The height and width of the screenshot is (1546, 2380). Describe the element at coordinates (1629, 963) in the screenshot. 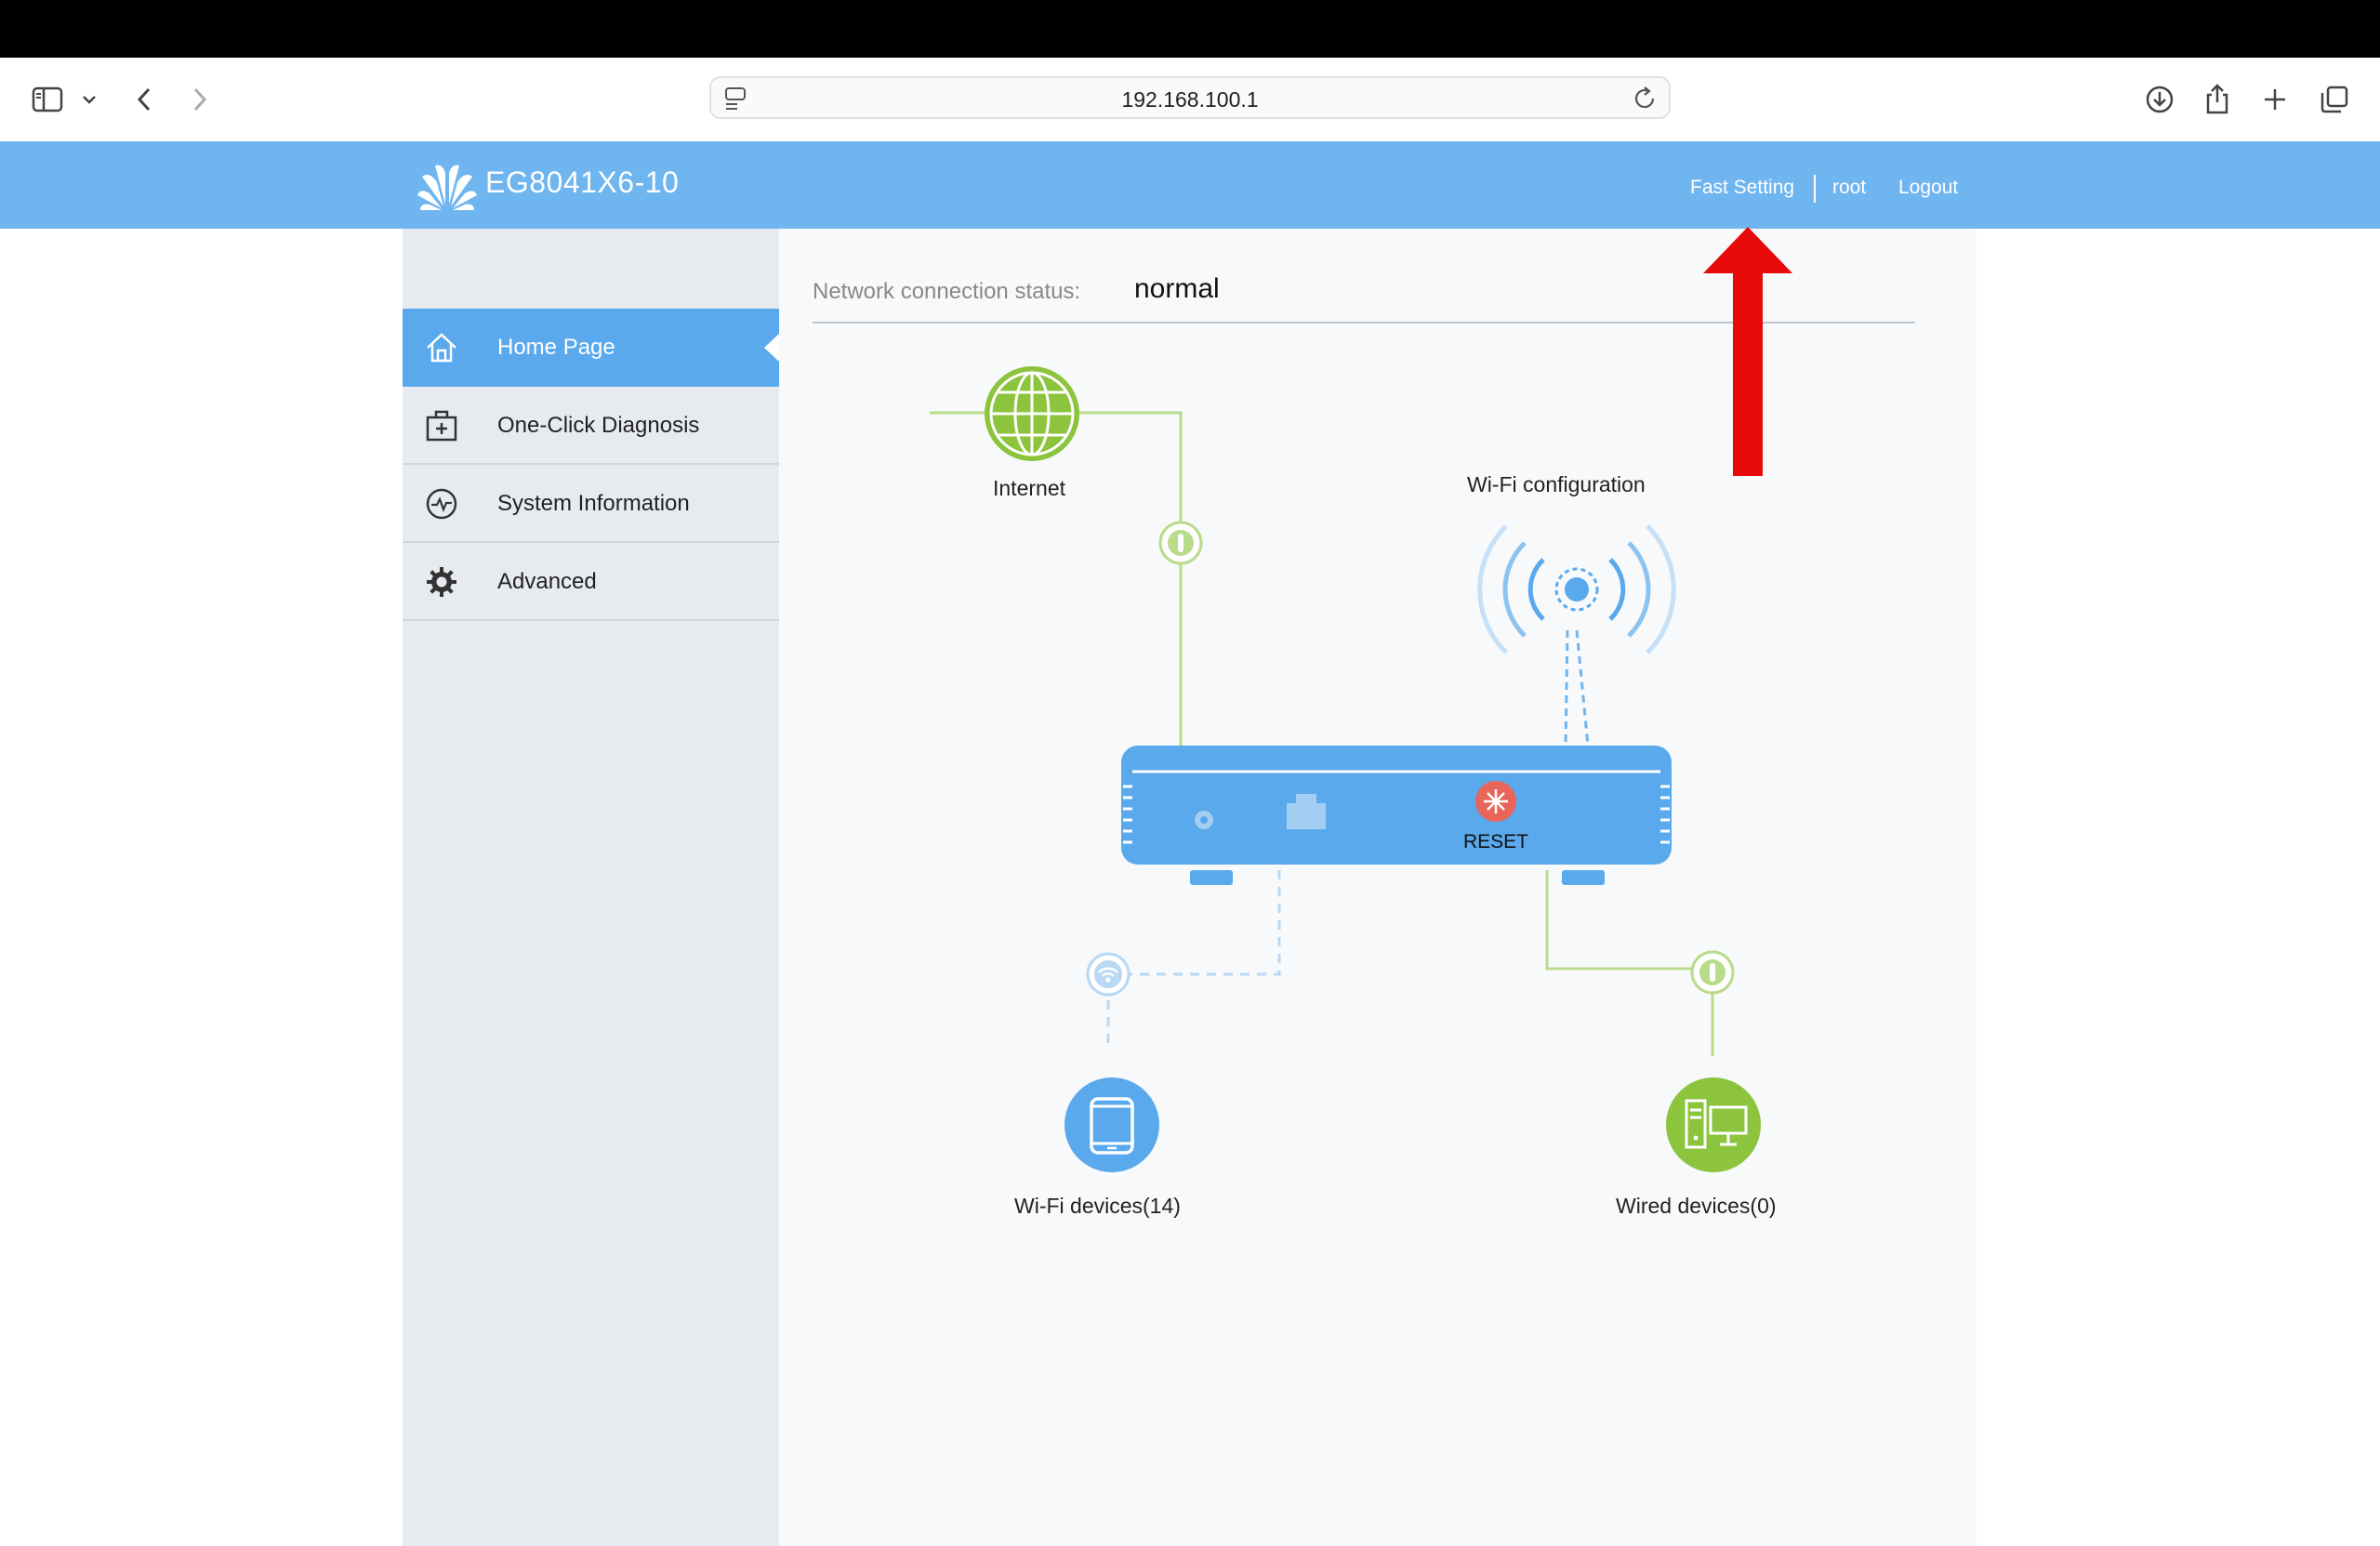

I see `wired-connection-line` at that location.